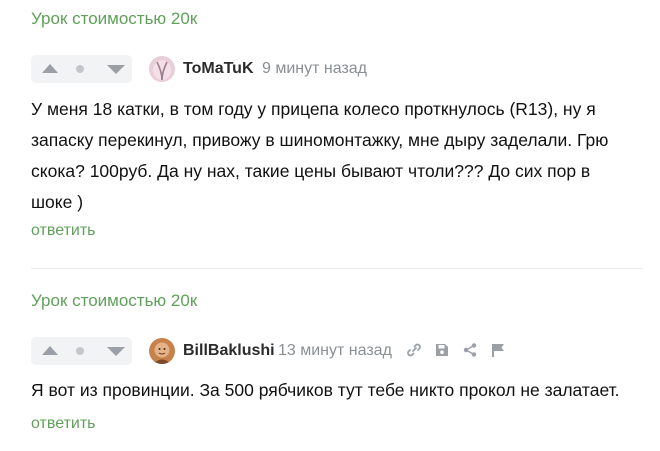 The image size is (660, 451). What do you see at coordinates (337, 268) in the screenshot?
I see `comment-divider` at bounding box center [337, 268].